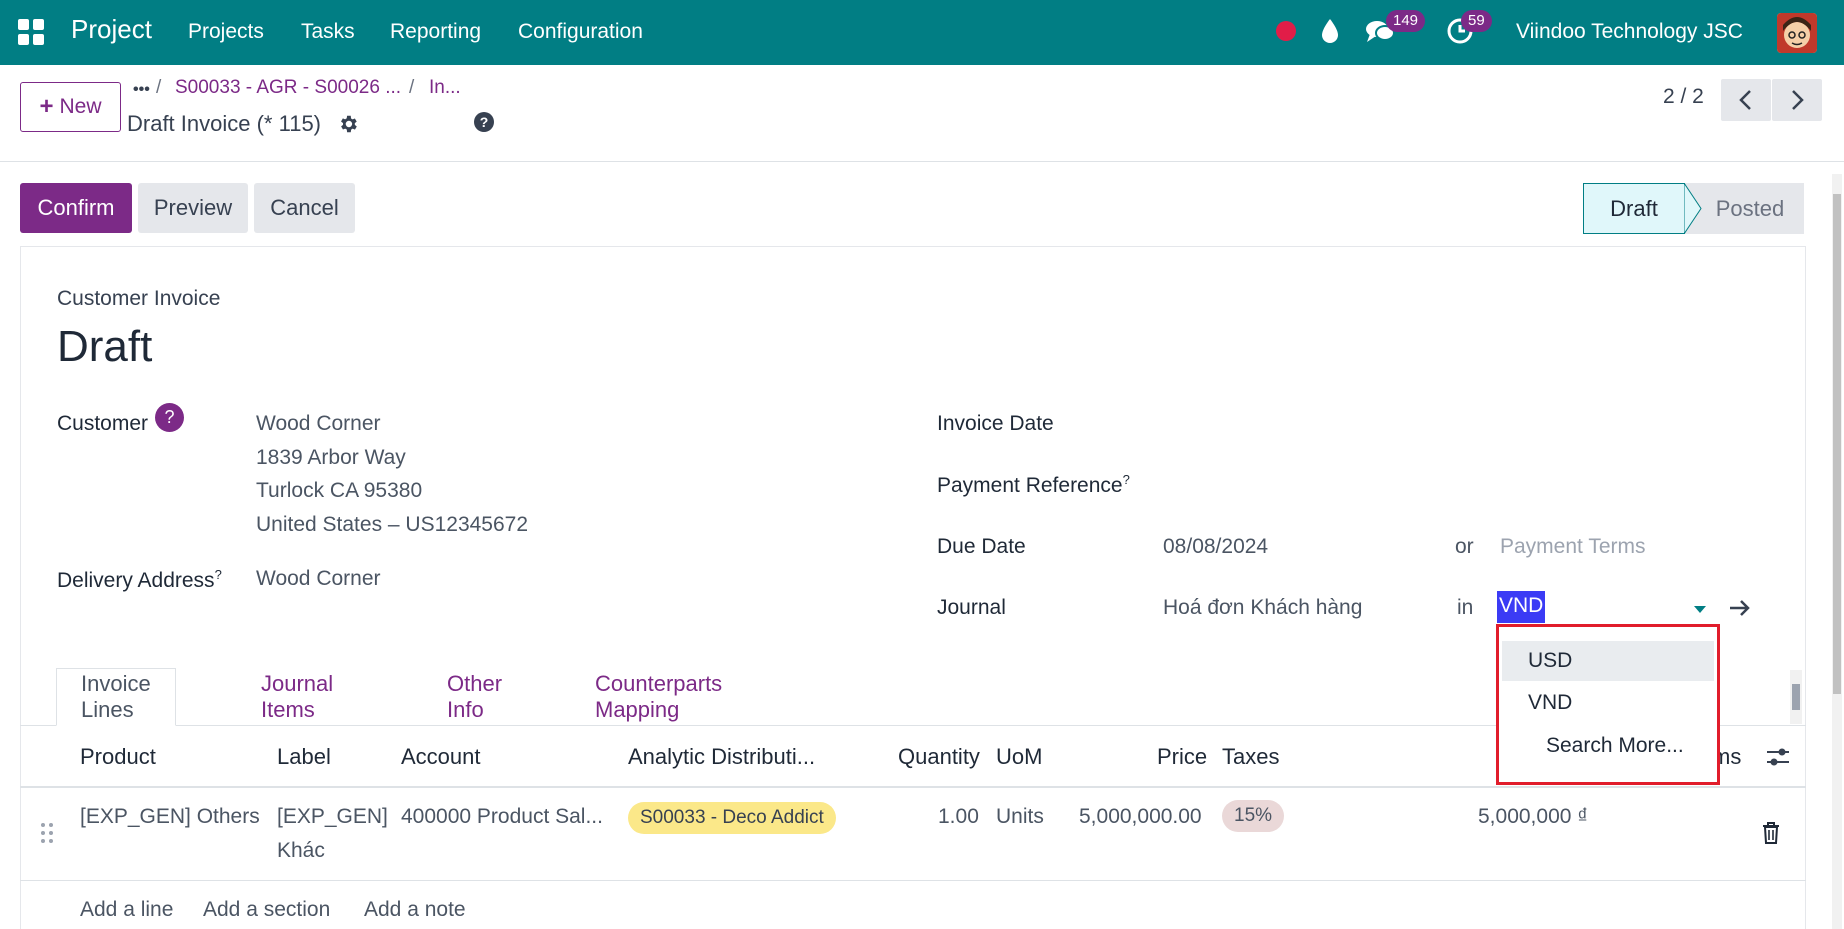 The height and width of the screenshot is (929, 1844). Describe the element at coordinates (1286, 31) in the screenshot. I see `record-icon` at that location.